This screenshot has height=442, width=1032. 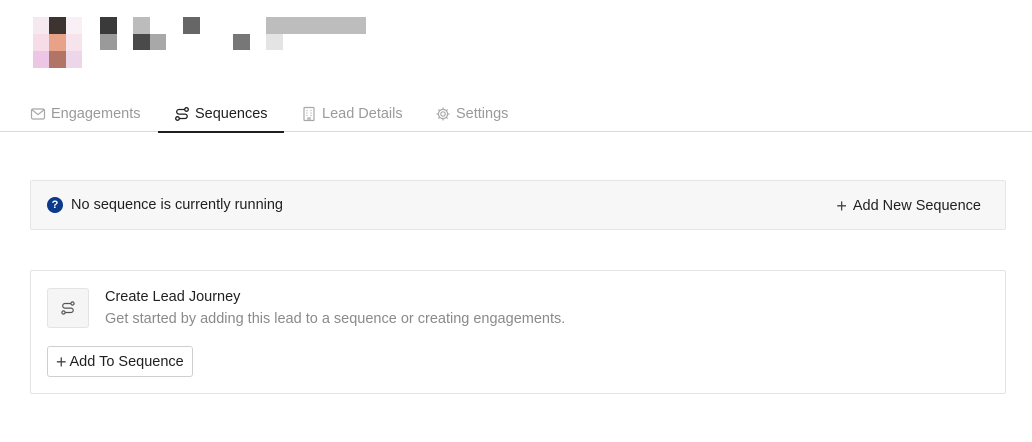 I want to click on tab-label: Sequences, so click(x=231, y=114).